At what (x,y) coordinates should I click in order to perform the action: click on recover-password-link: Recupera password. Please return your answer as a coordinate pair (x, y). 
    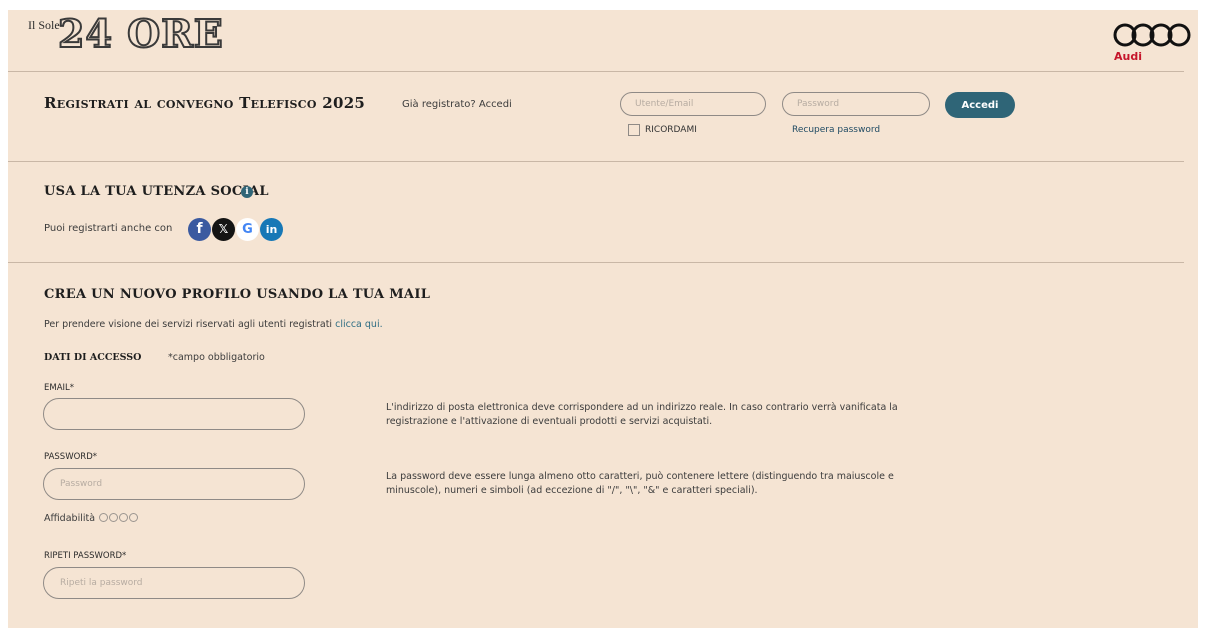
    Looking at the image, I should click on (836, 130).